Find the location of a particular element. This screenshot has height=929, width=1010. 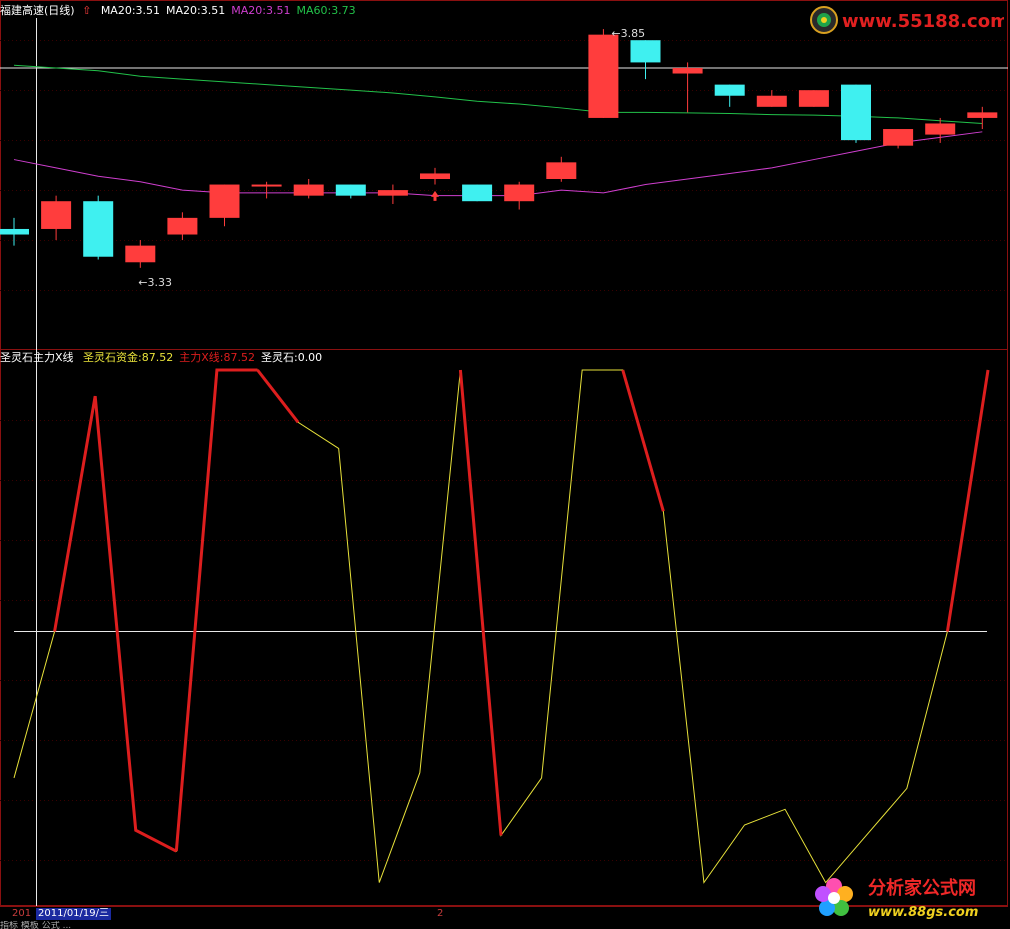

cursor-date-badge: 2011/01/19/三 is located at coordinates (74, 914).